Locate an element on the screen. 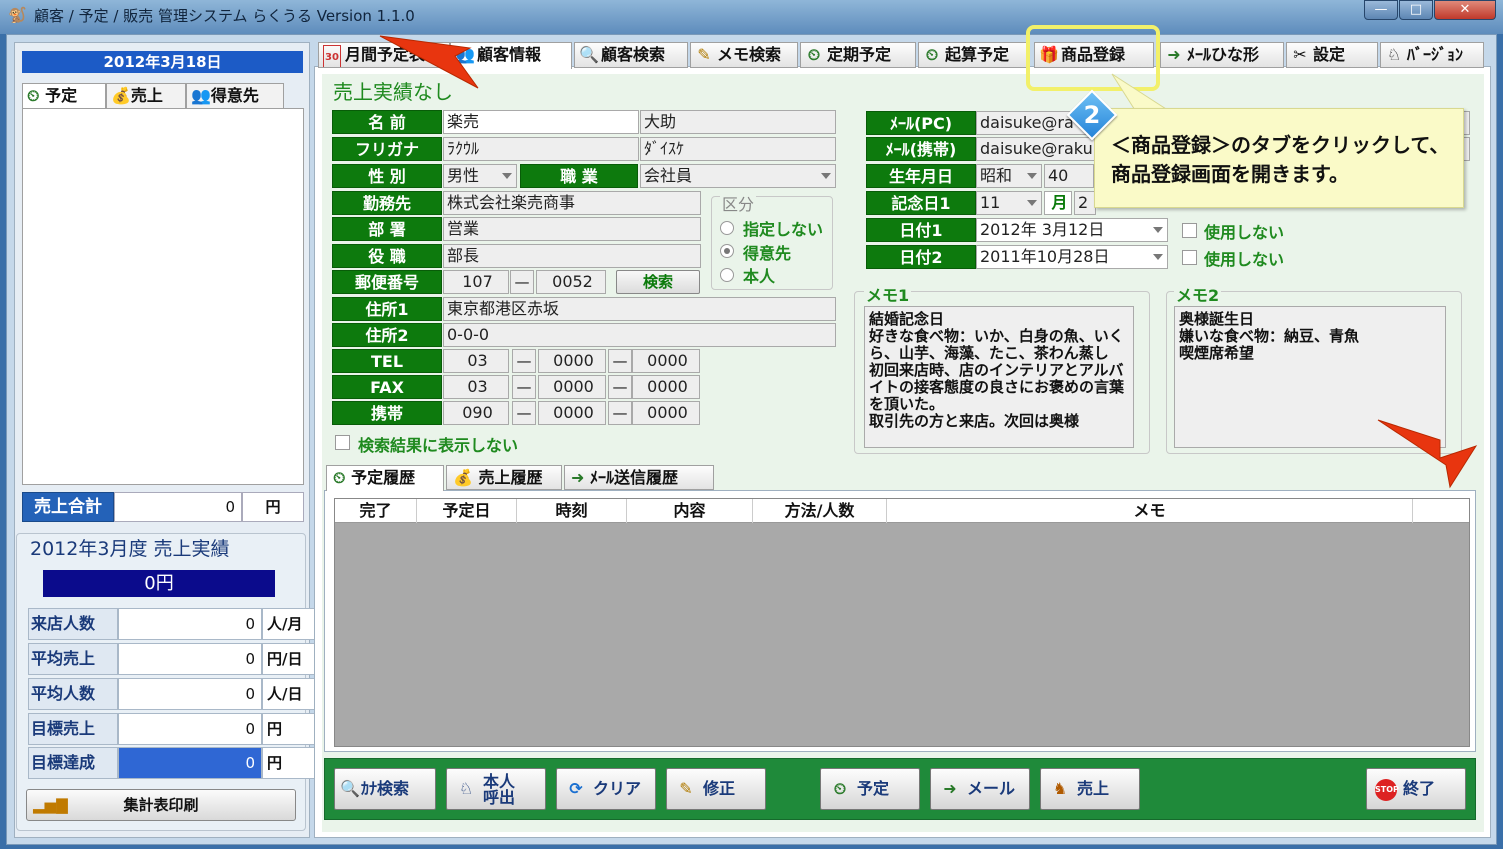 The image size is (1503, 849). step-badge-number: 2 is located at coordinates (1092, 115).